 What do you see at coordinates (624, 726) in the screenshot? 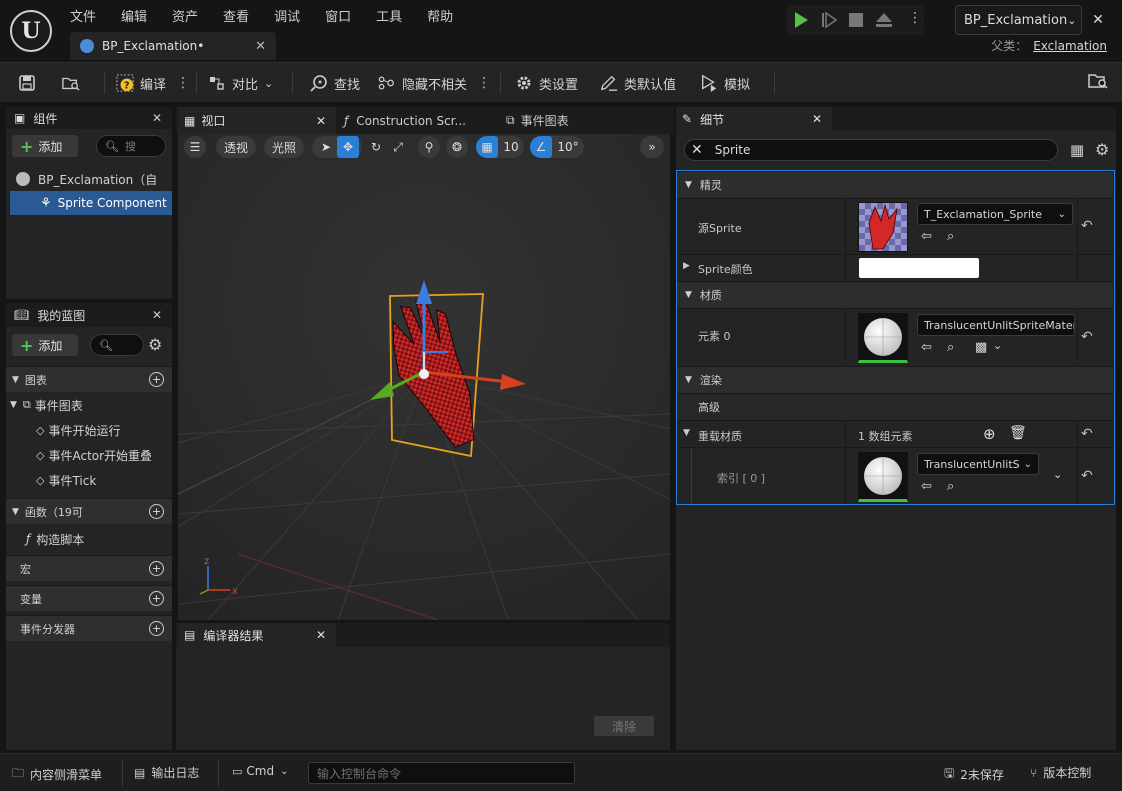
I see `clear-button: 清除` at bounding box center [624, 726].